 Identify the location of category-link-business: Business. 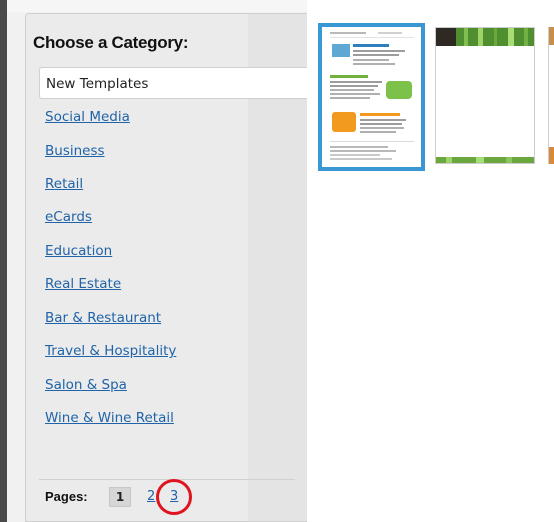
(75, 151).